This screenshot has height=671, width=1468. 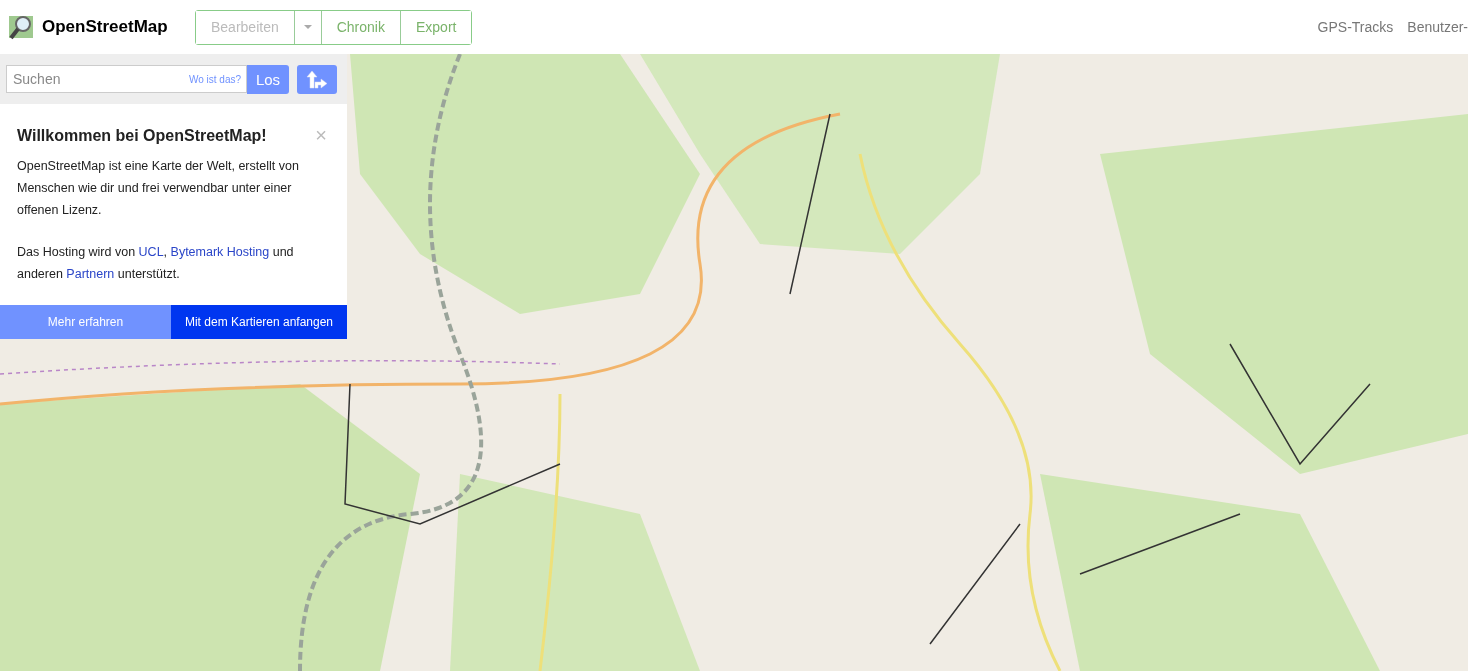 I want to click on welcome-action-button: Mehr erfahren, so click(x=85, y=322).